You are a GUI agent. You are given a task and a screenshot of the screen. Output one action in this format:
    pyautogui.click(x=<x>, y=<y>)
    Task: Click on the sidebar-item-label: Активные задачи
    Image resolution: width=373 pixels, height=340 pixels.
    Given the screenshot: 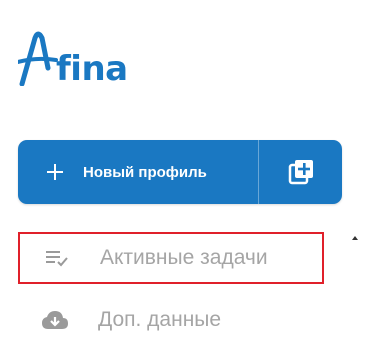 What is the action you would take?
    pyautogui.click(x=184, y=257)
    